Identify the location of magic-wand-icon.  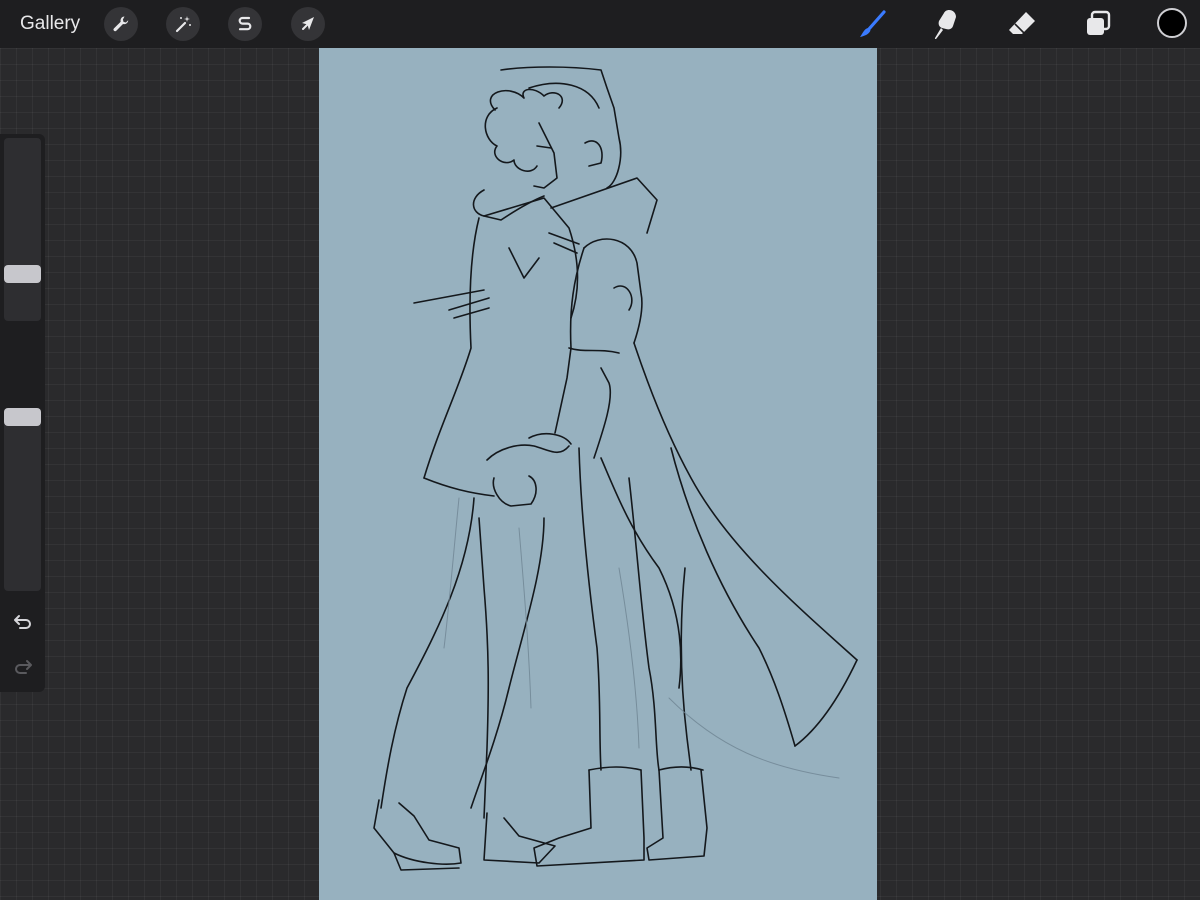
(183, 24).